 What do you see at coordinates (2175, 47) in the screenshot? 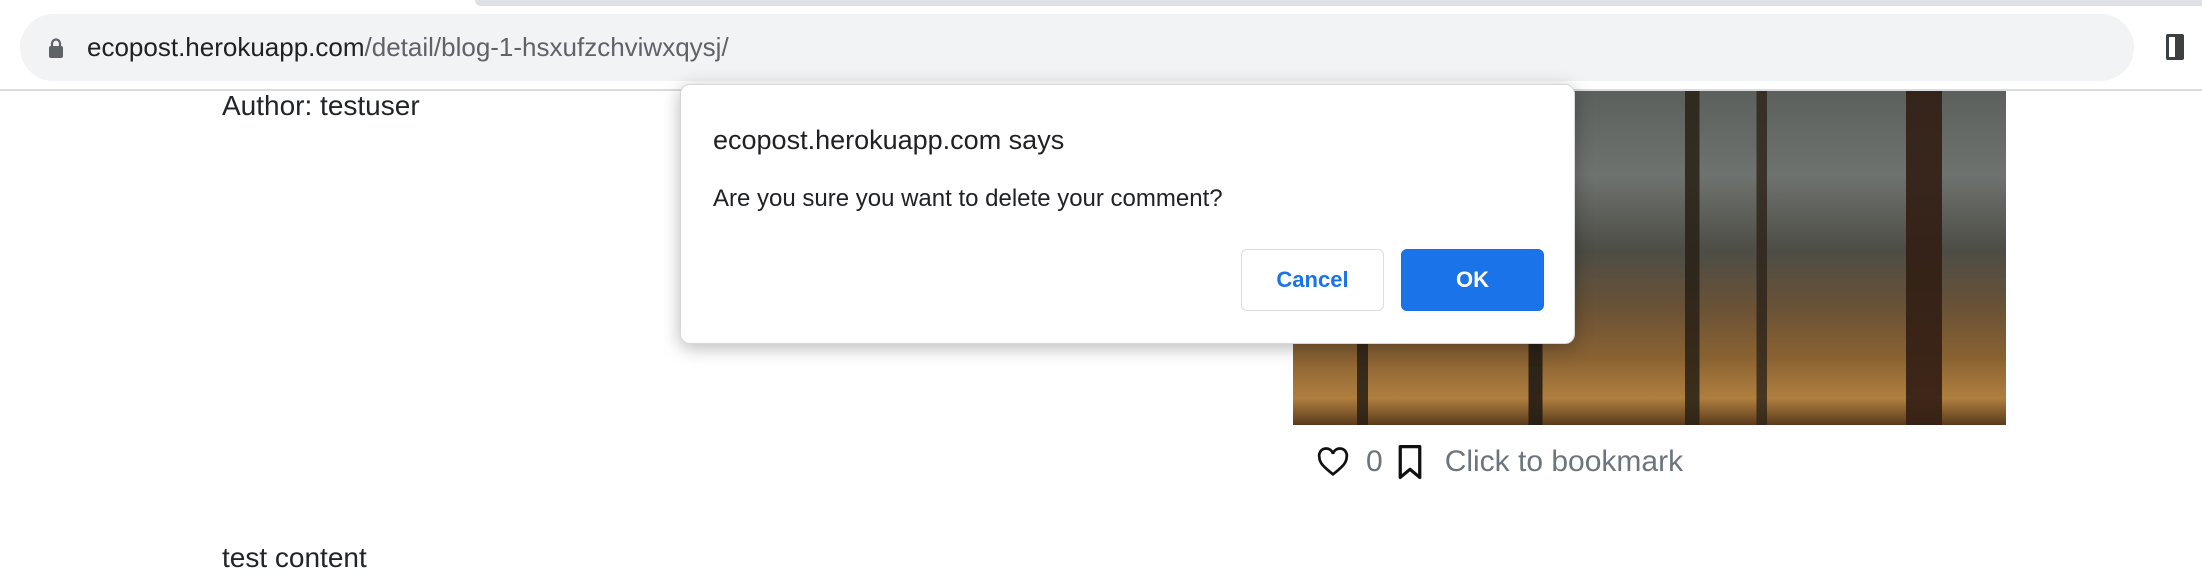
I see `side-panel-icon` at bounding box center [2175, 47].